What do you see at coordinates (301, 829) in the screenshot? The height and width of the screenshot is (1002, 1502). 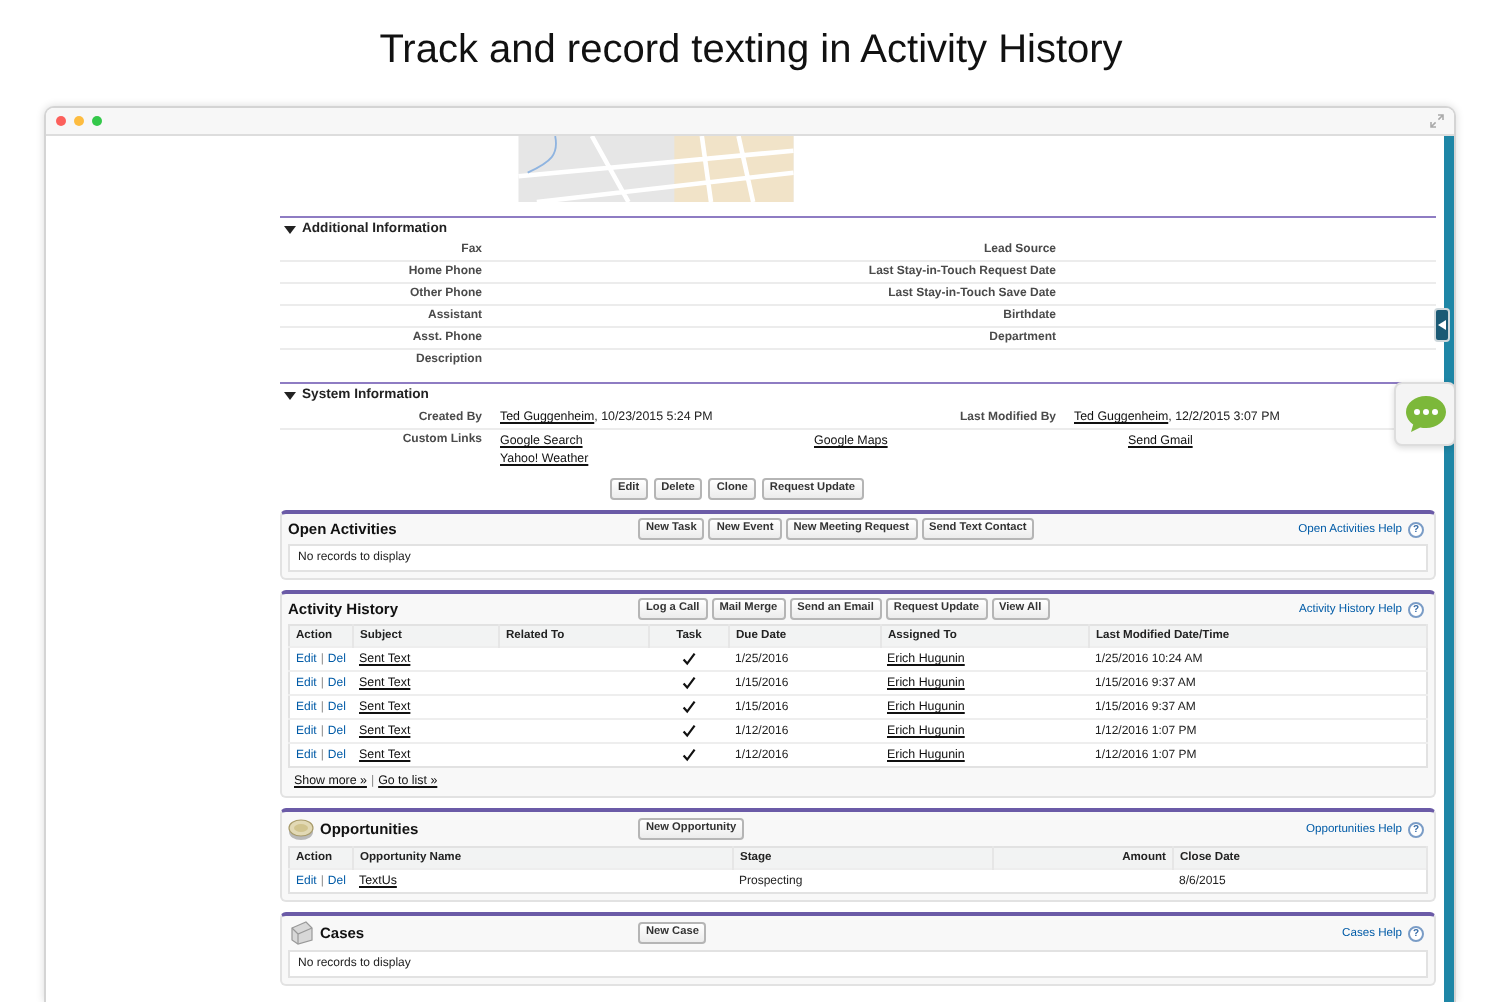 I see `coins-icon` at bounding box center [301, 829].